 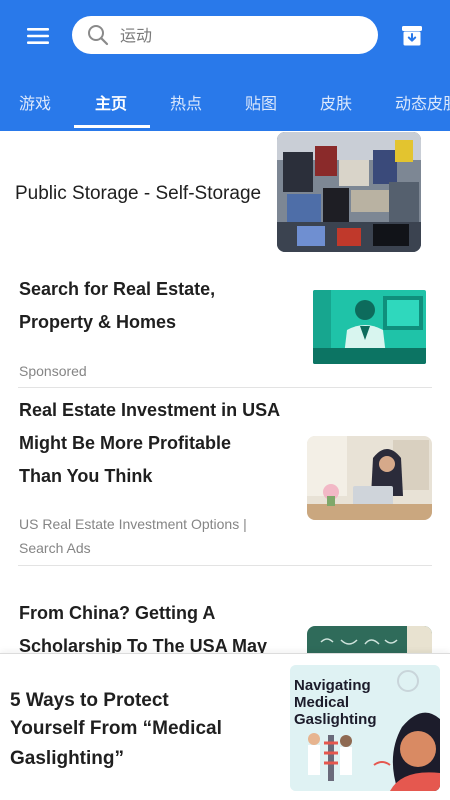 I want to click on woman-with-laptop-photo, so click(x=369, y=478).